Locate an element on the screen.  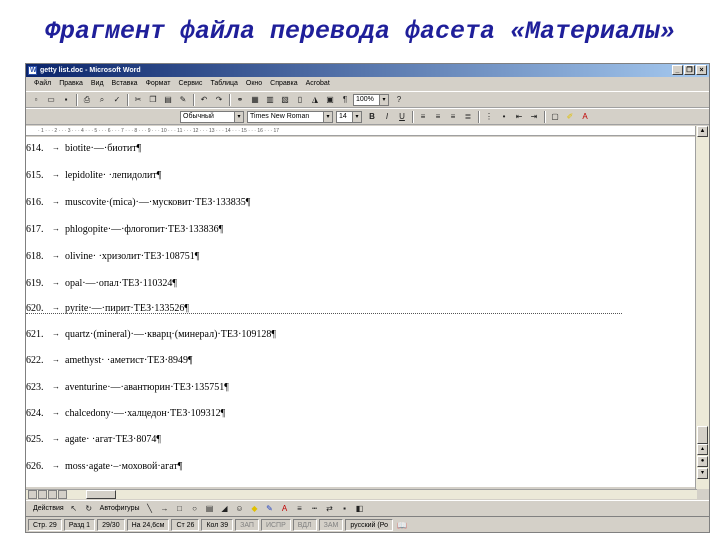
redo-icon: ↷ is located at coordinates (219, 99).